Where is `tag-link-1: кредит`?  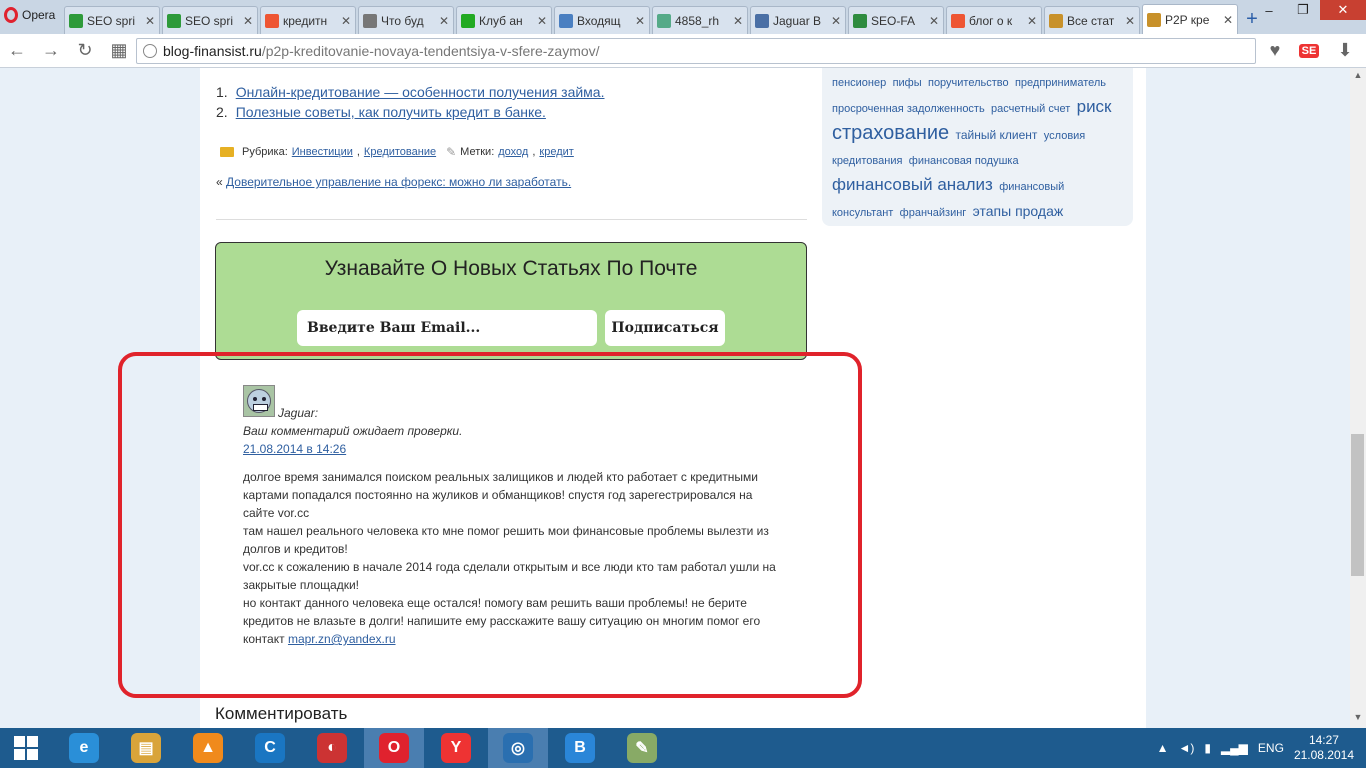
tag-link-1: кредит is located at coordinates (556, 152).